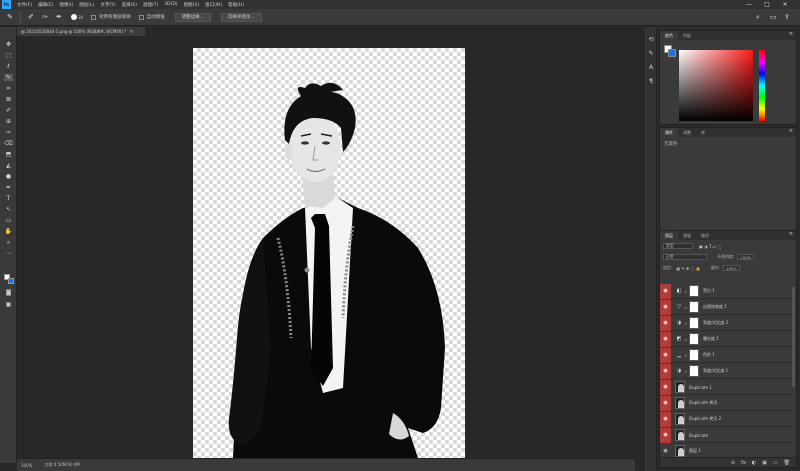 The width and height of the screenshot is (800, 471). What do you see at coordinates (785, 4) in the screenshot?
I see `close-window-button: ✕` at bounding box center [785, 4].